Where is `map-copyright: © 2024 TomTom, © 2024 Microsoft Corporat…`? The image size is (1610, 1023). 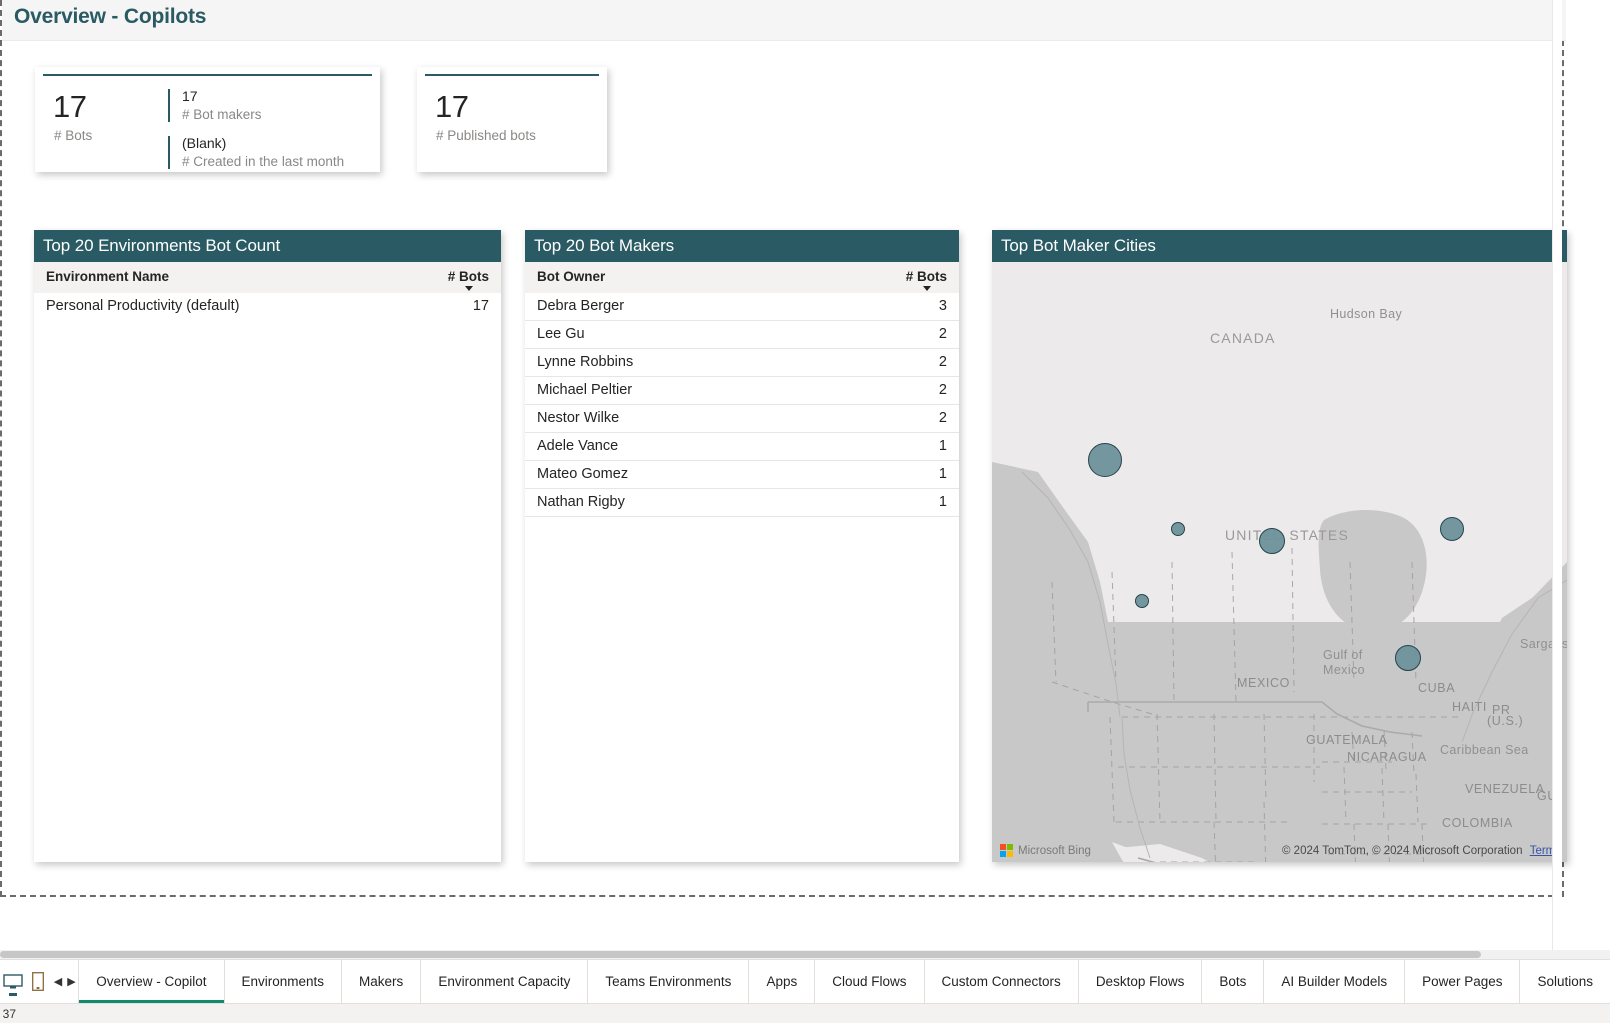
map-copyright: © 2024 TomTom, © 2024 Microsoft Corporat… is located at coordinates (1421, 851).